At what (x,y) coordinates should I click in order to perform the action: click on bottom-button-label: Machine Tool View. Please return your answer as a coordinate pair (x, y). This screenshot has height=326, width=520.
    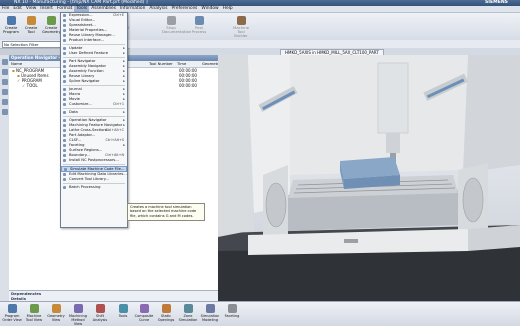
    Looking at the image, I should click on (34, 318).